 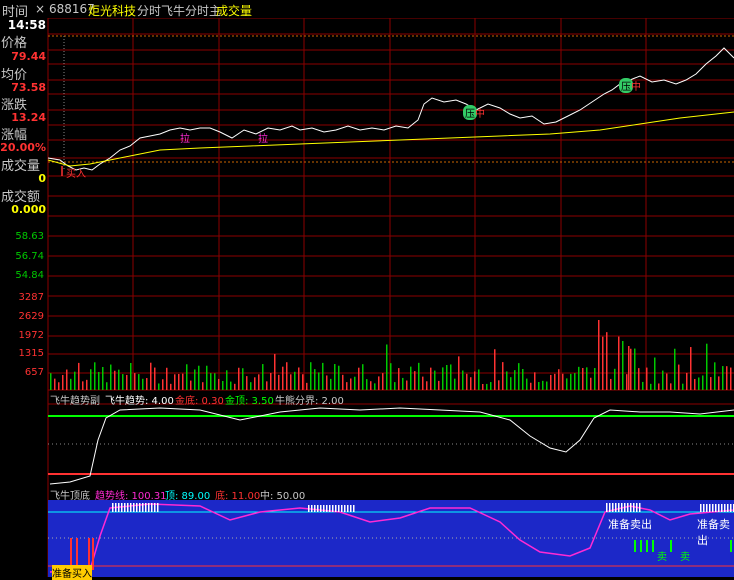 I want to click on volume-label: 成交量, so click(x=21, y=166).